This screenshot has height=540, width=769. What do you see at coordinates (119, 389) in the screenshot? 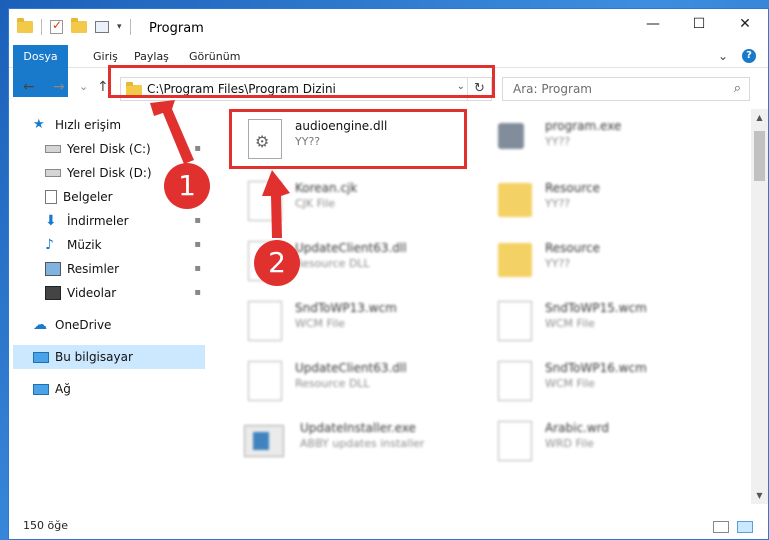
I see `sidebar-item-network: Ağ` at bounding box center [119, 389].